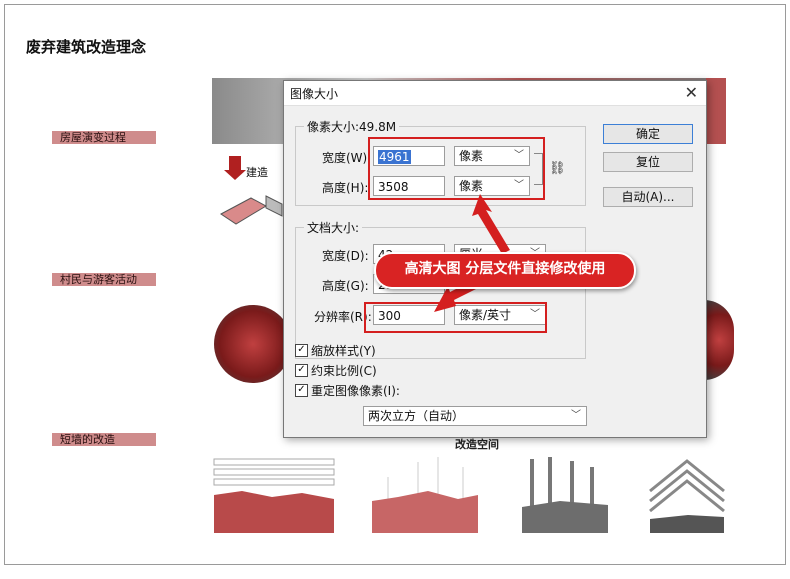 This screenshot has width=790, height=579. I want to click on bottom-label: 改造空间, so click(477, 444).